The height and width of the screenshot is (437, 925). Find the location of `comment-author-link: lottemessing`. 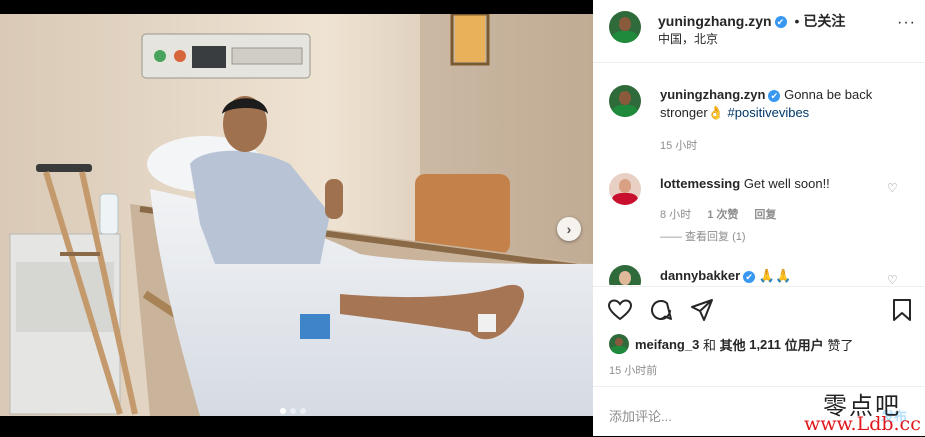

comment-author-link: lottemessing is located at coordinates (700, 183).